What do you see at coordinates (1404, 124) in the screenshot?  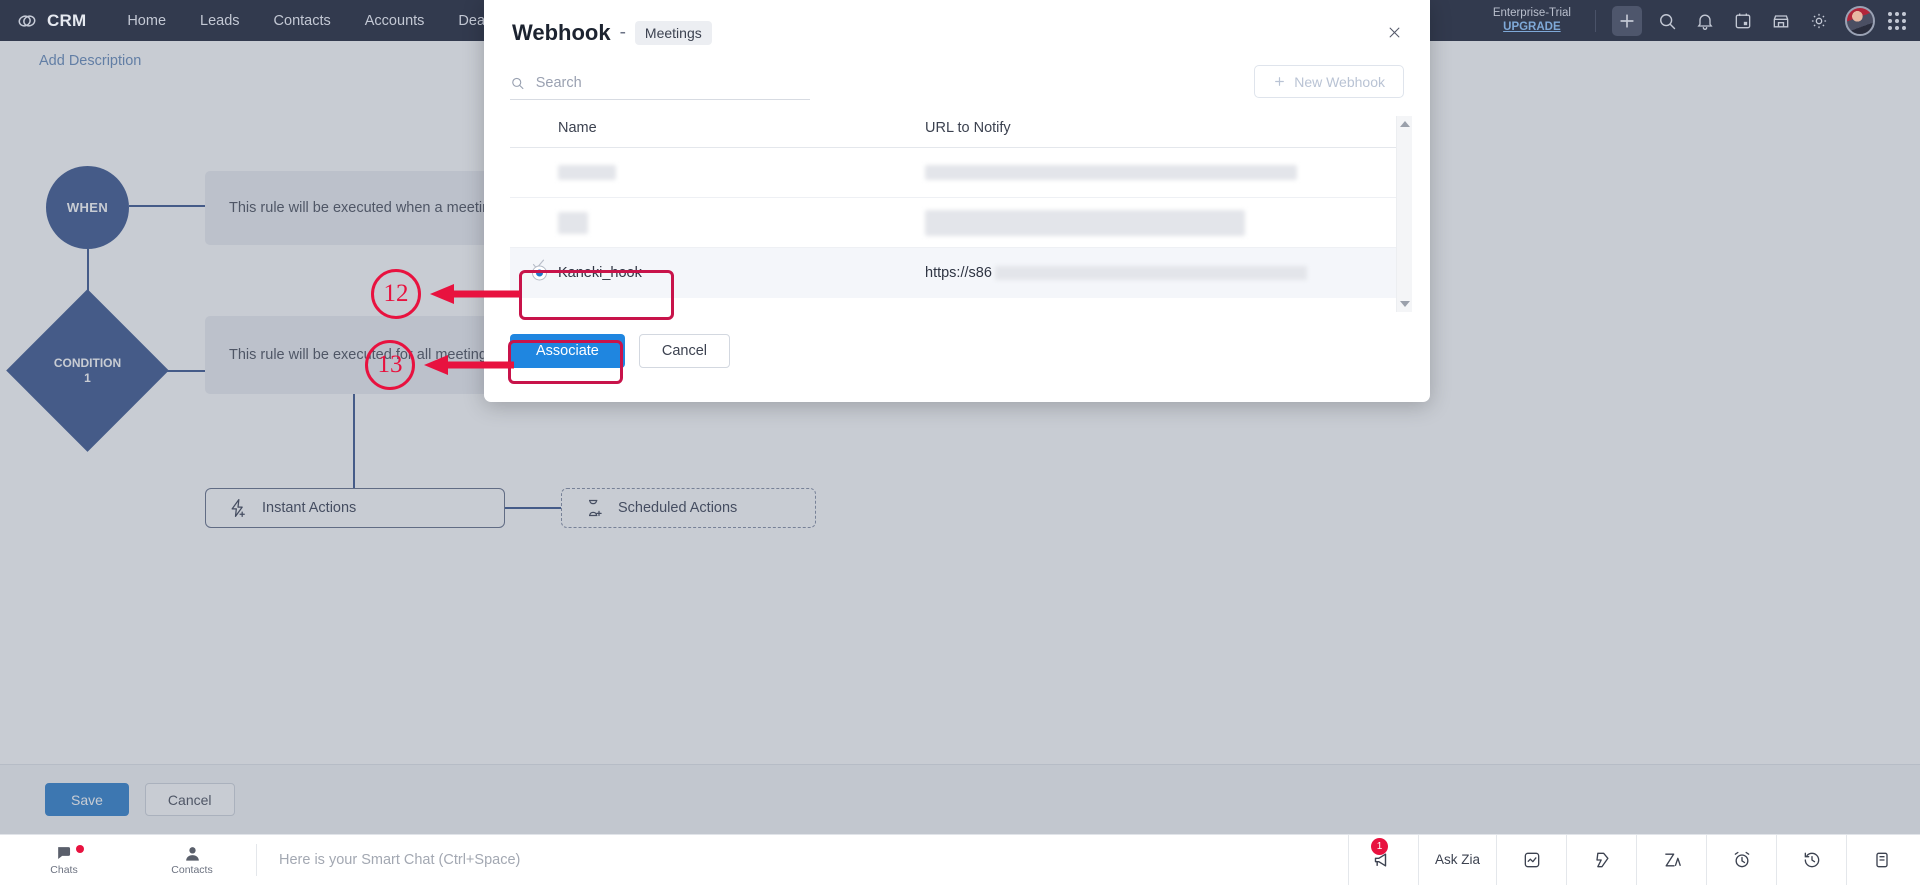 I see `scroll-up-icon` at bounding box center [1404, 124].